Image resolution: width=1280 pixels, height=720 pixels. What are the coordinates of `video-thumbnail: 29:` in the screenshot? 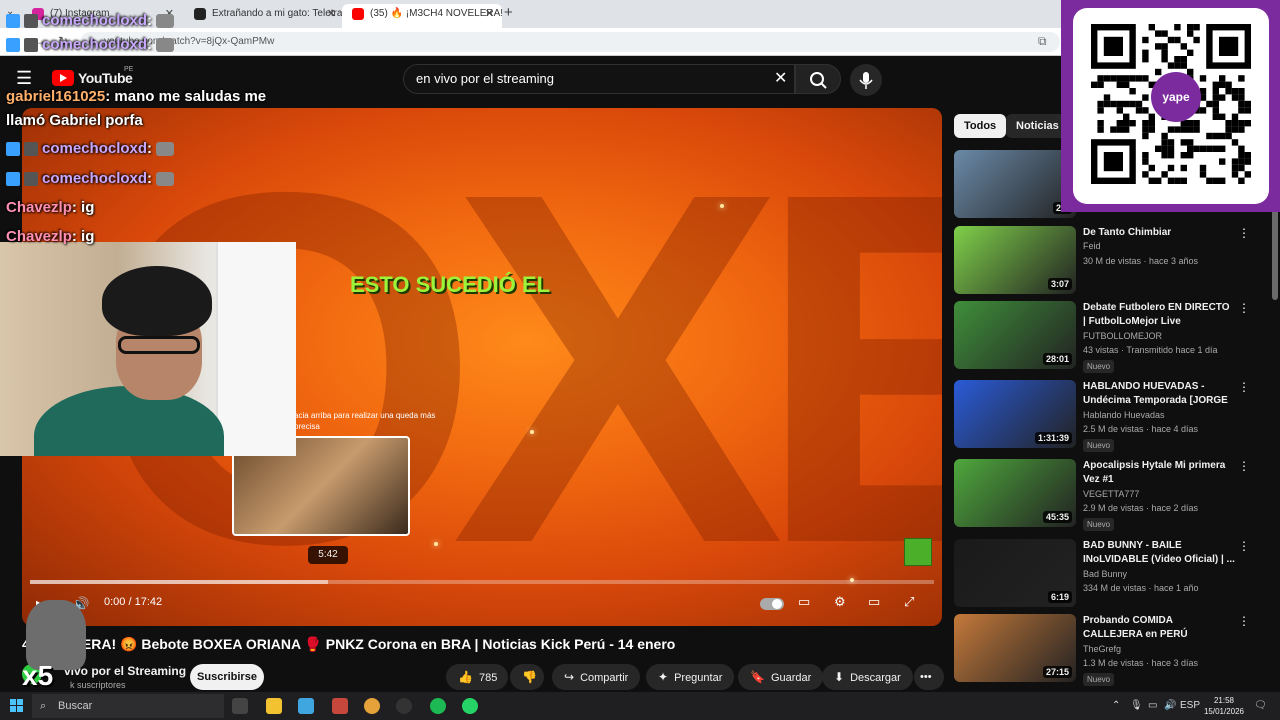 It's located at (1015, 184).